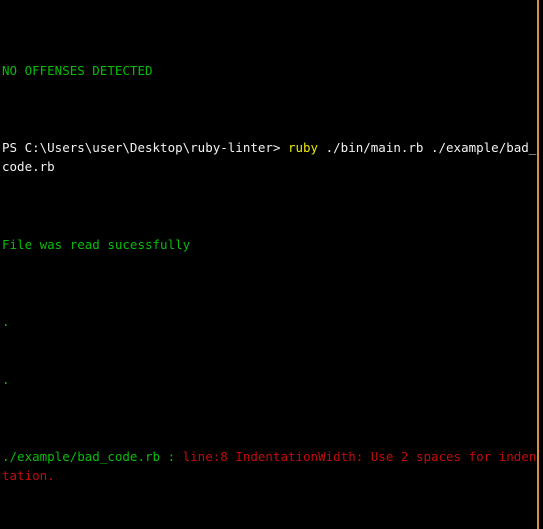 This screenshot has width=543, height=529. What do you see at coordinates (77, 70) in the screenshot?
I see `no-offenses-text: NO OFFENSES DETECTED` at bounding box center [77, 70].